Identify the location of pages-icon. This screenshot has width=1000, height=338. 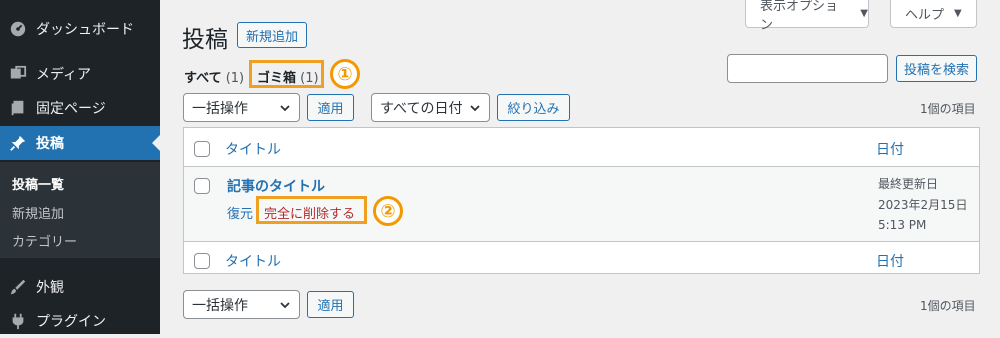
(18, 108).